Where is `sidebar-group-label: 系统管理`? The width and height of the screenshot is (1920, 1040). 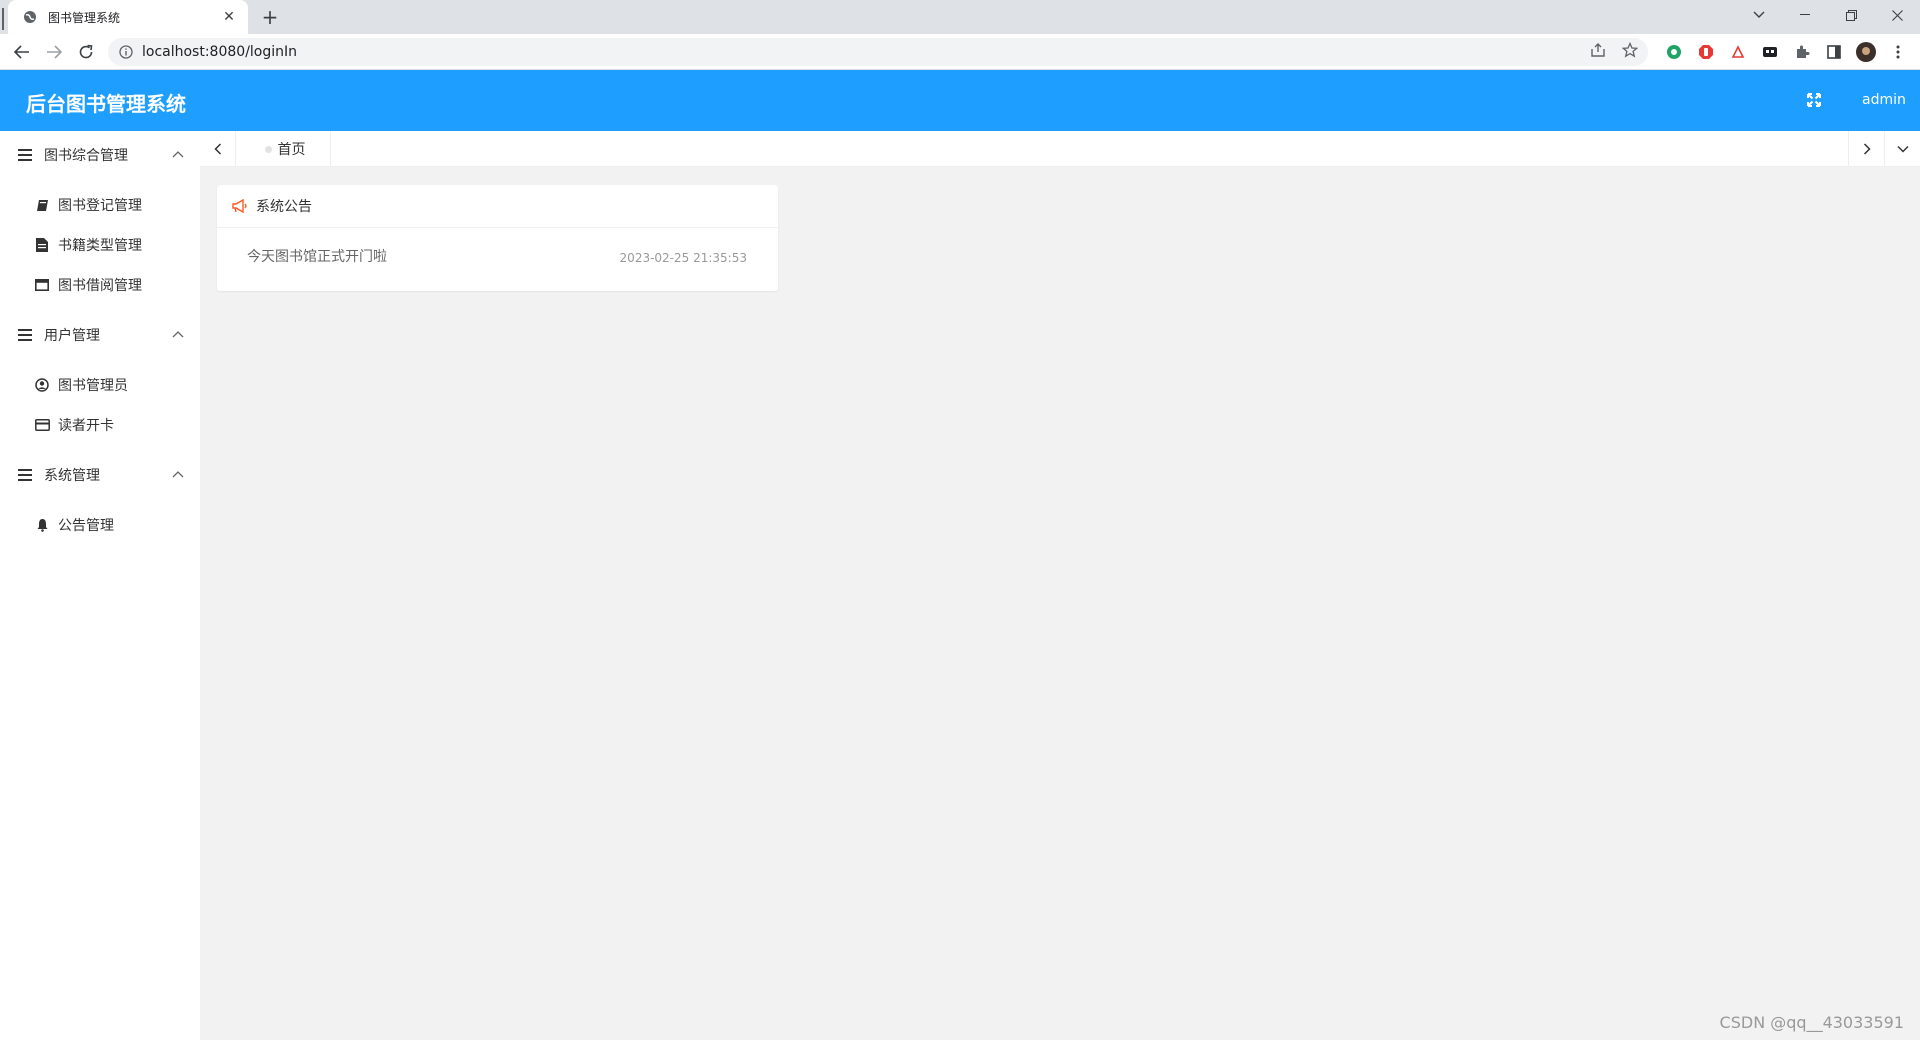 sidebar-group-label: 系统管理 is located at coordinates (72, 476).